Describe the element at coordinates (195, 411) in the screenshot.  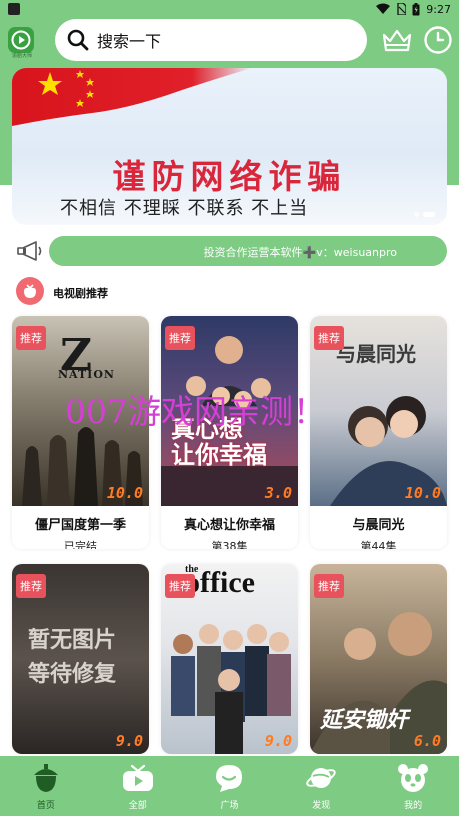
I see `watermark-text: 007游戏网亲测！` at that location.